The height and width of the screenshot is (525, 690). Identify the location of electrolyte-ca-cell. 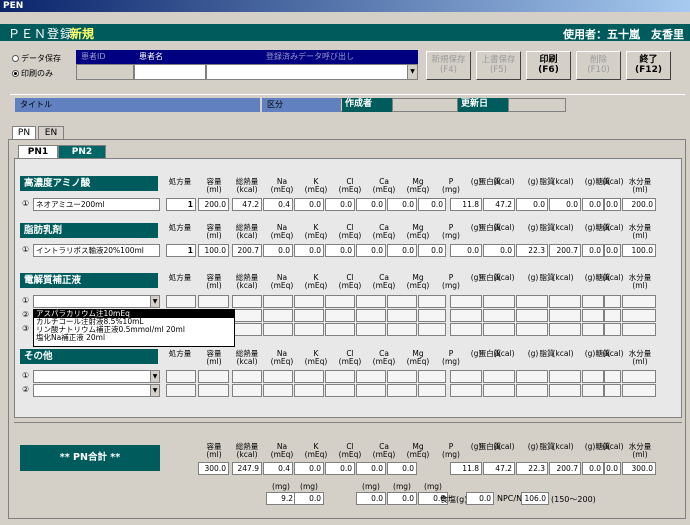
(371, 301).